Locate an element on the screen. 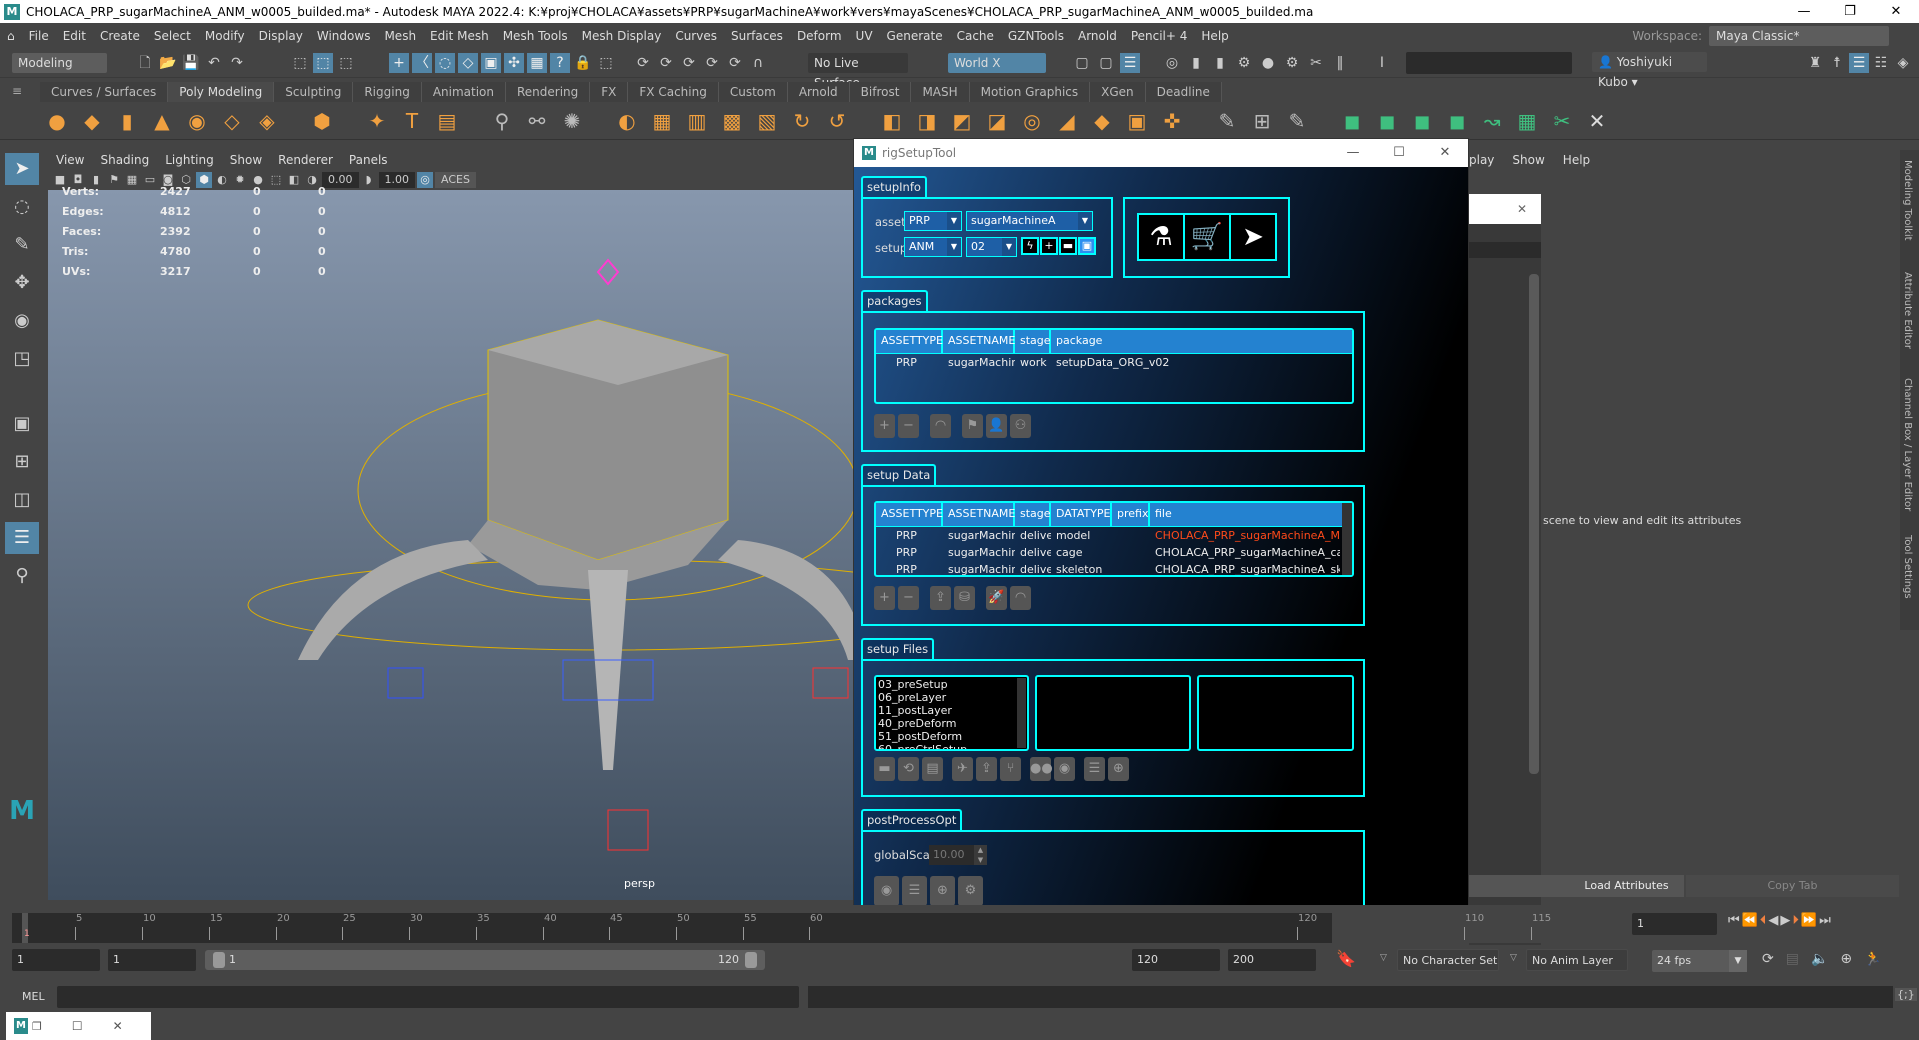 The height and width of the screenshot is (1040, 1919). menu-gzntools: GZNTools is located at coordinates (1036, 36).